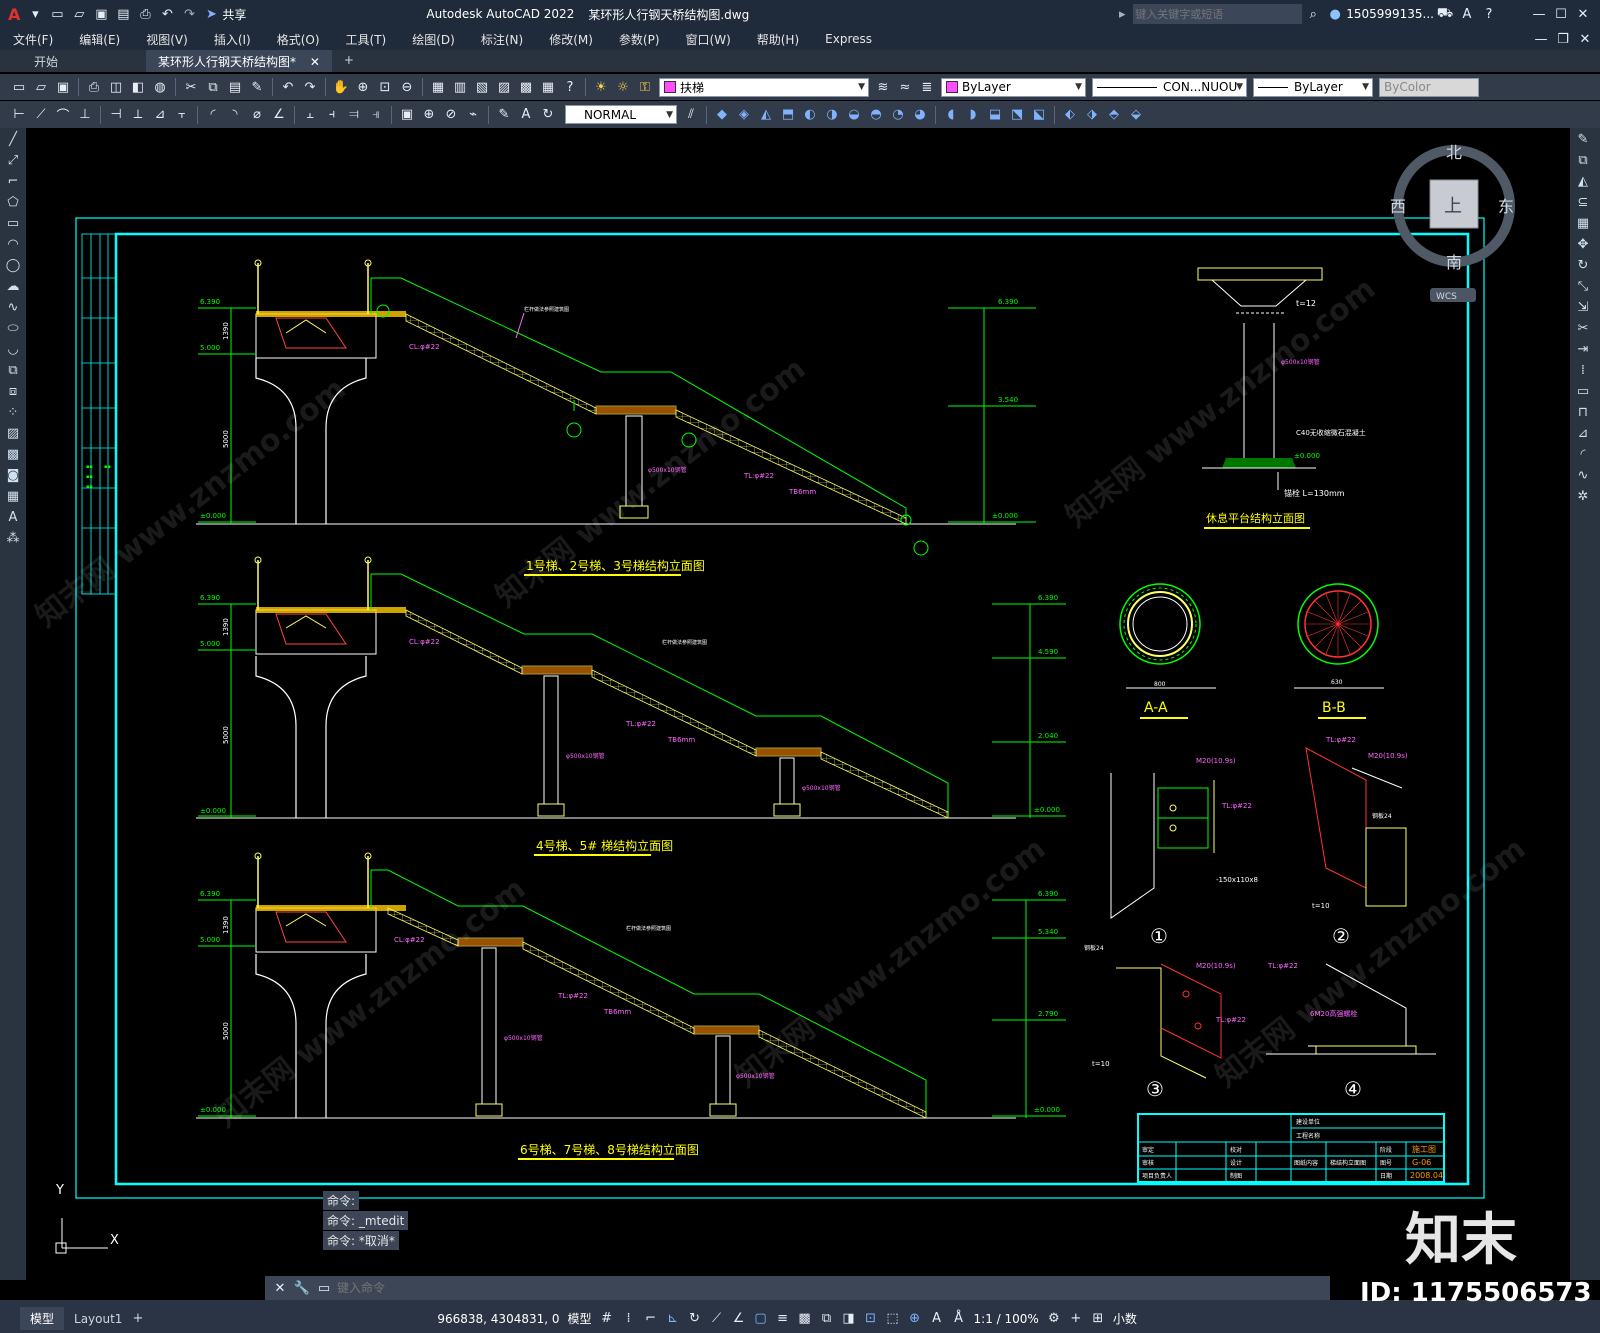 This screenshot has height=1333, width=1600. What do you see at coordinates (239, 61) in the screenshot?
I see `tab-drawing: 某环形人行钢天桥结构图* ✕` at bounding box center [239, 61].